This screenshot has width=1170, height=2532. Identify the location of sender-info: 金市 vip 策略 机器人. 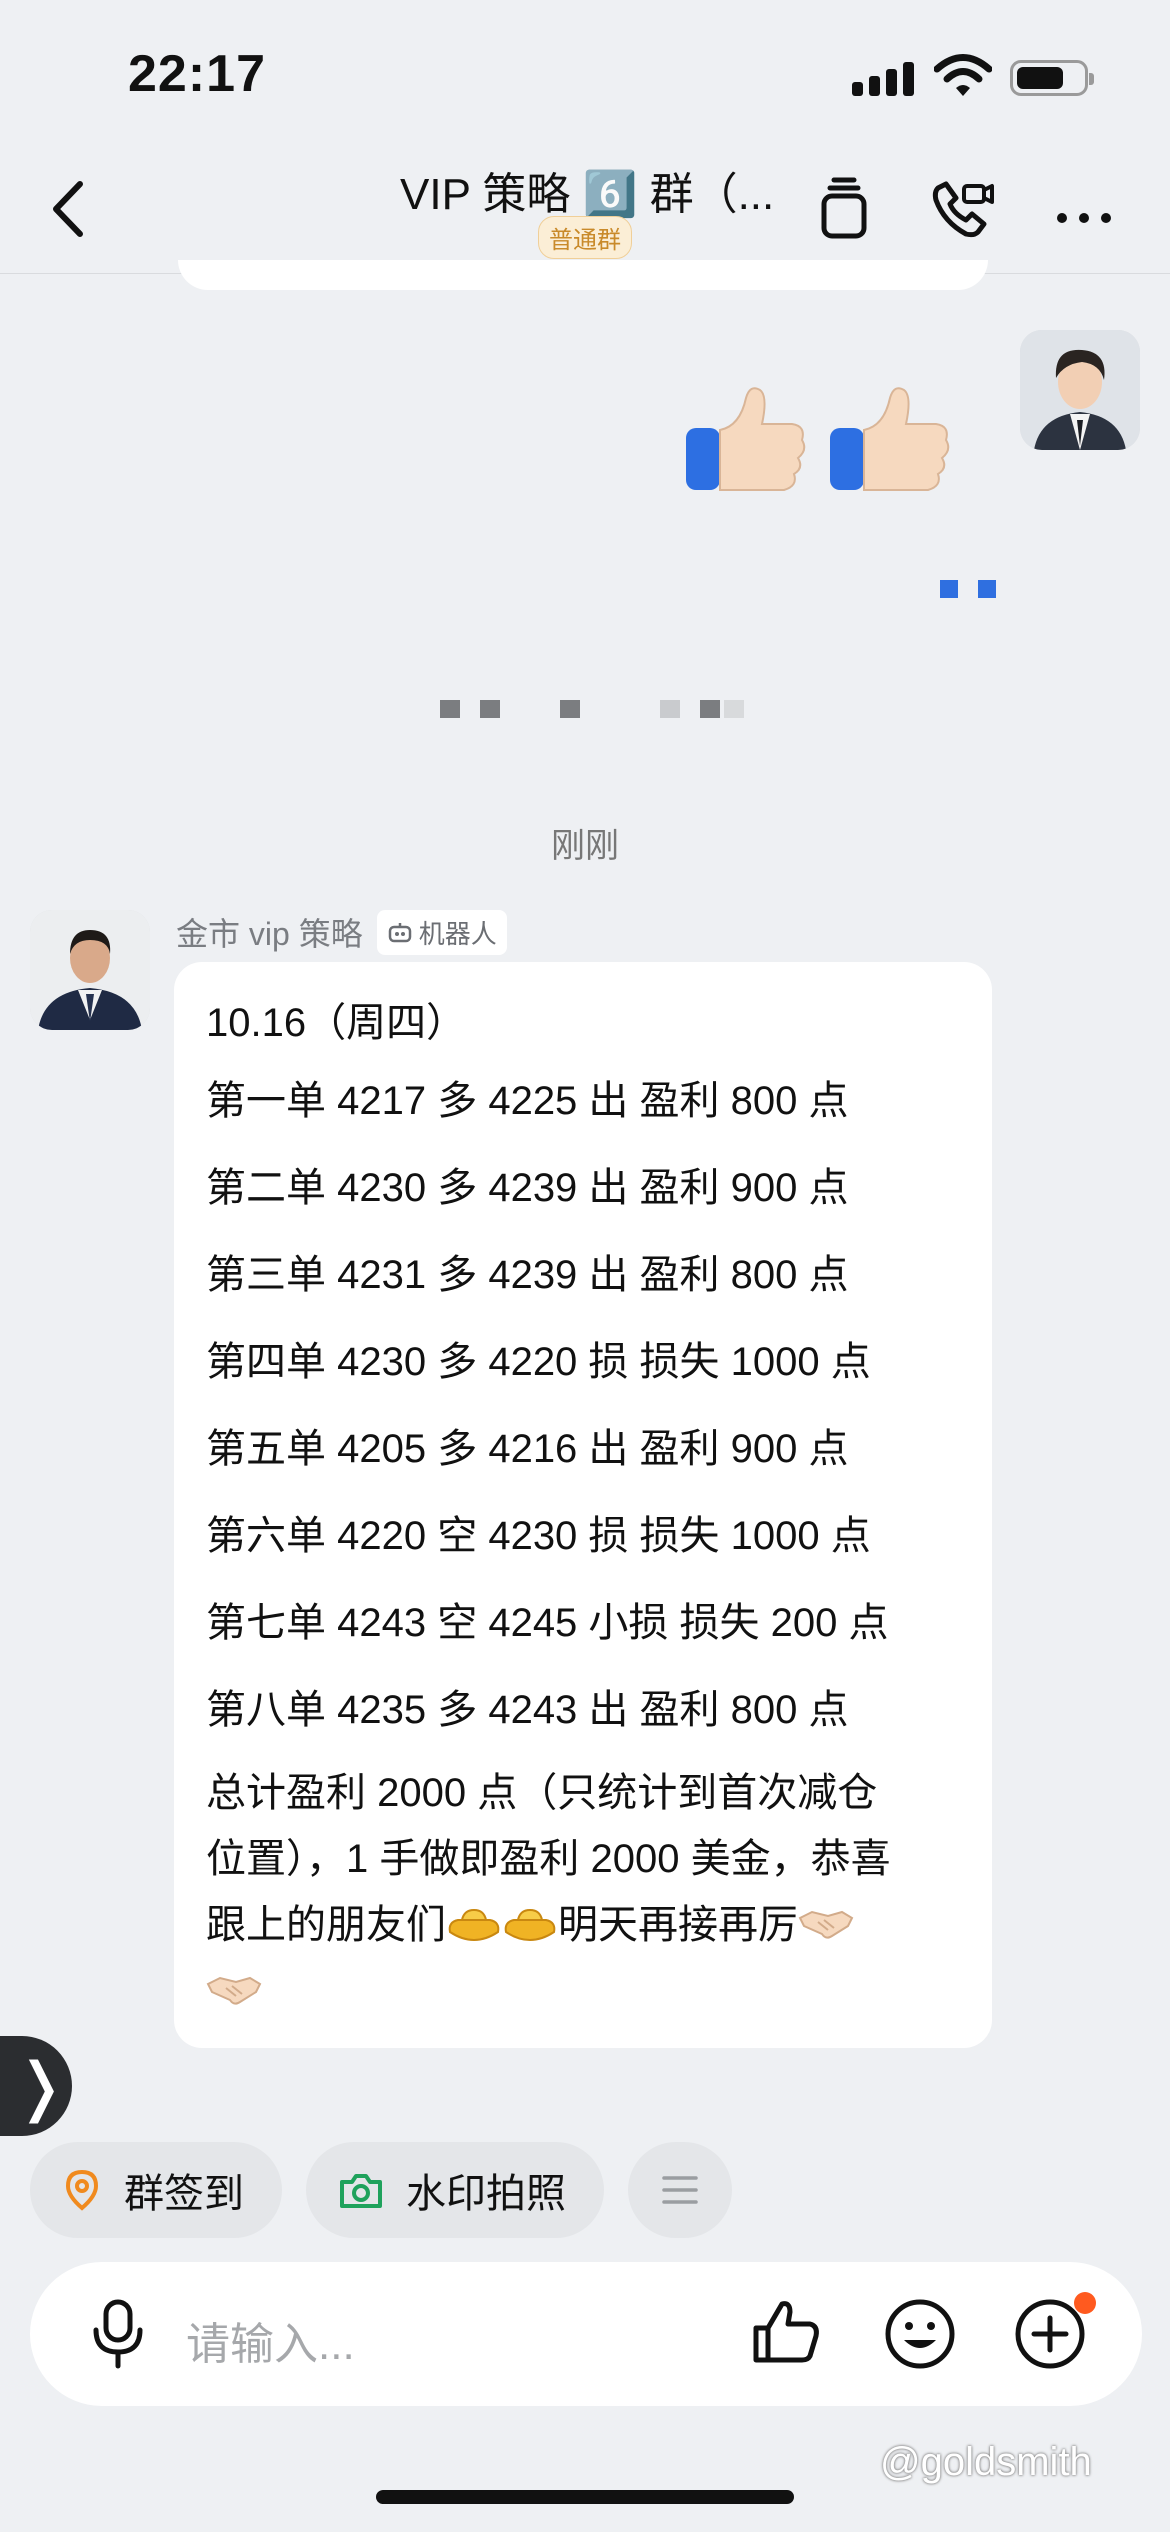
(341, 932).